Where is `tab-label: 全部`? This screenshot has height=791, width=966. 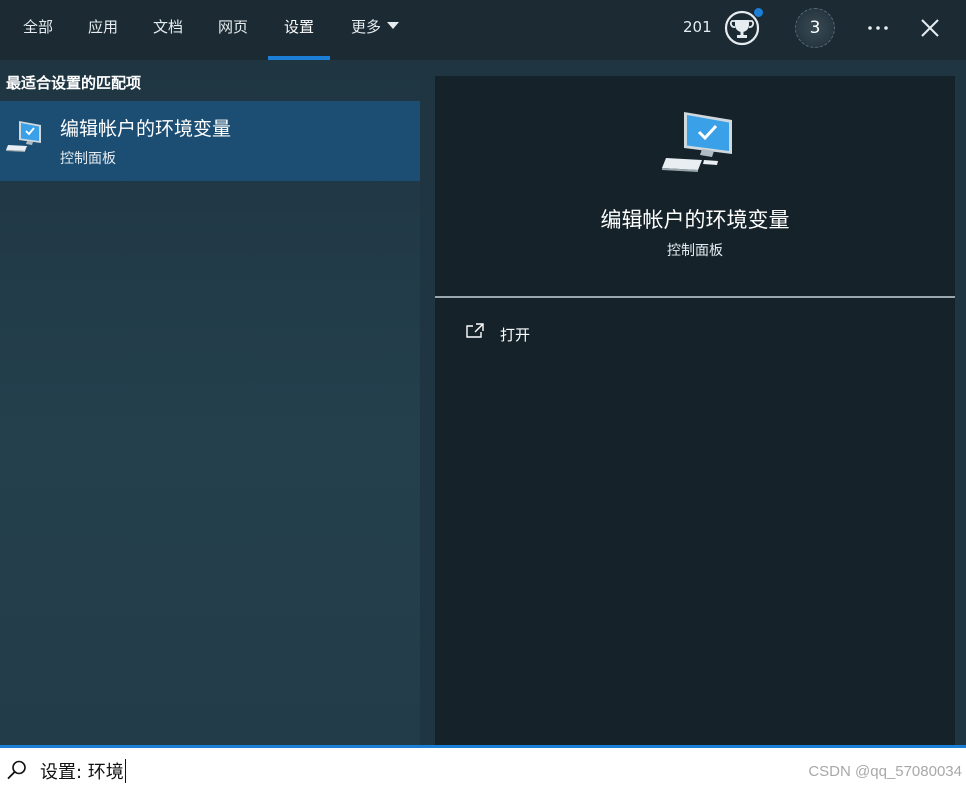 tab-label: 全部 is located at coordinates (37, 27).